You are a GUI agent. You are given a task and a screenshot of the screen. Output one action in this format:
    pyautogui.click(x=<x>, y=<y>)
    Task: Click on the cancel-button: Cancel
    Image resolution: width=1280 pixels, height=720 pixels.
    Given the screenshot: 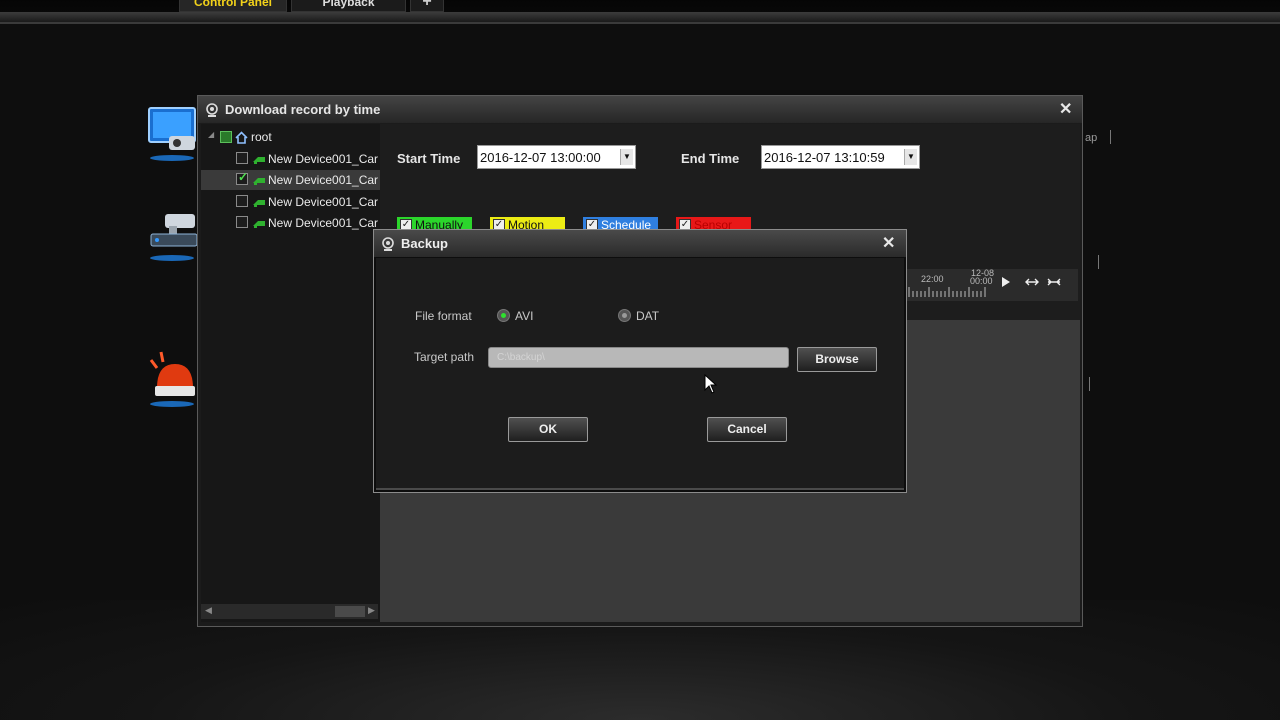 What is the action you would take?
    pyautogui.click(x=747, y=429)
    